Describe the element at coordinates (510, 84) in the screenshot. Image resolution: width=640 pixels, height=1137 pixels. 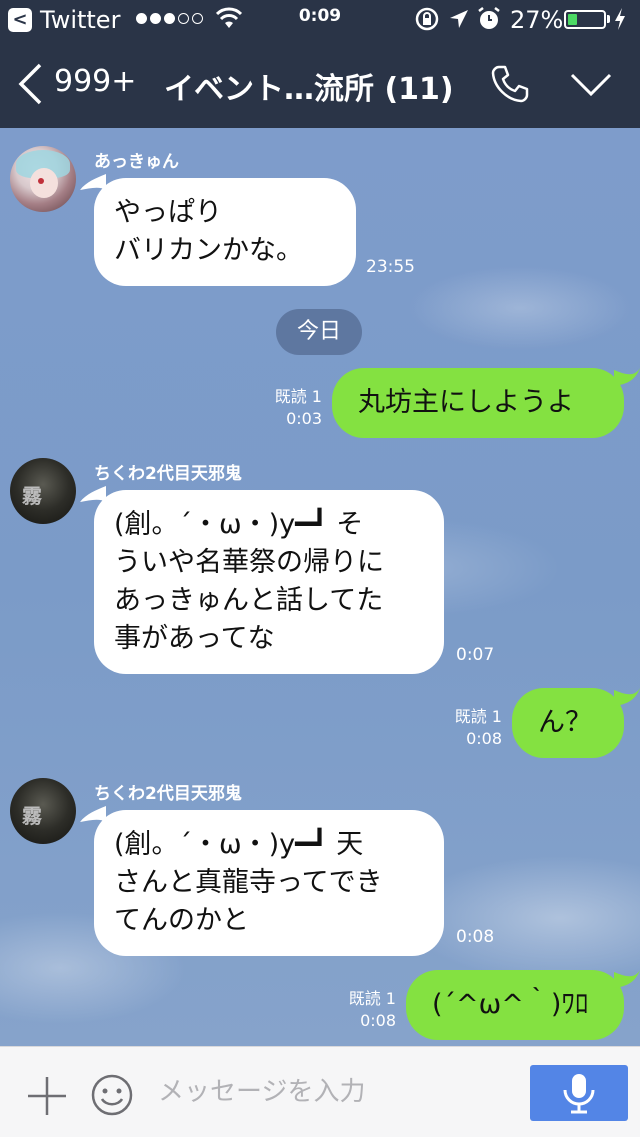
I see `phone-icon` at that location.